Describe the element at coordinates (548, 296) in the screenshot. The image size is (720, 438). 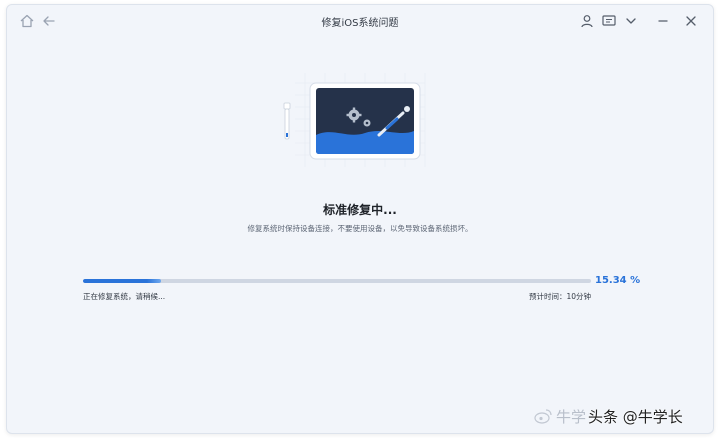
I see `estimated-time-label: 预计时间：` at that location.